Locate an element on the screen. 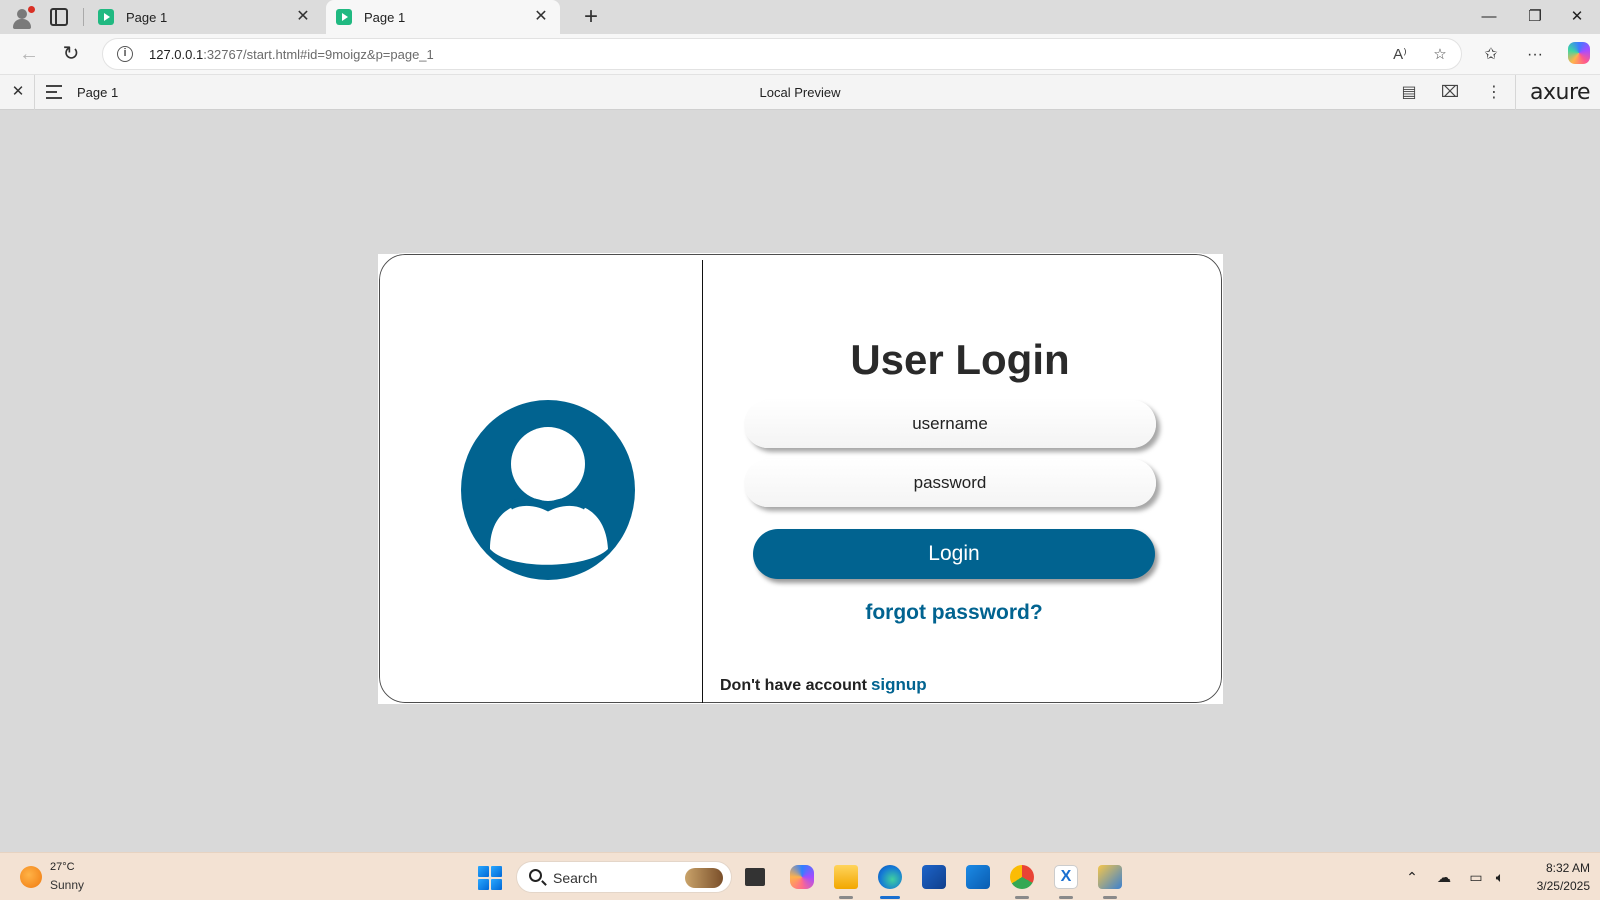 Image resolution: width=1600 pixels, height=900 pixels. profile-icon is located at coordinates (22, 18).